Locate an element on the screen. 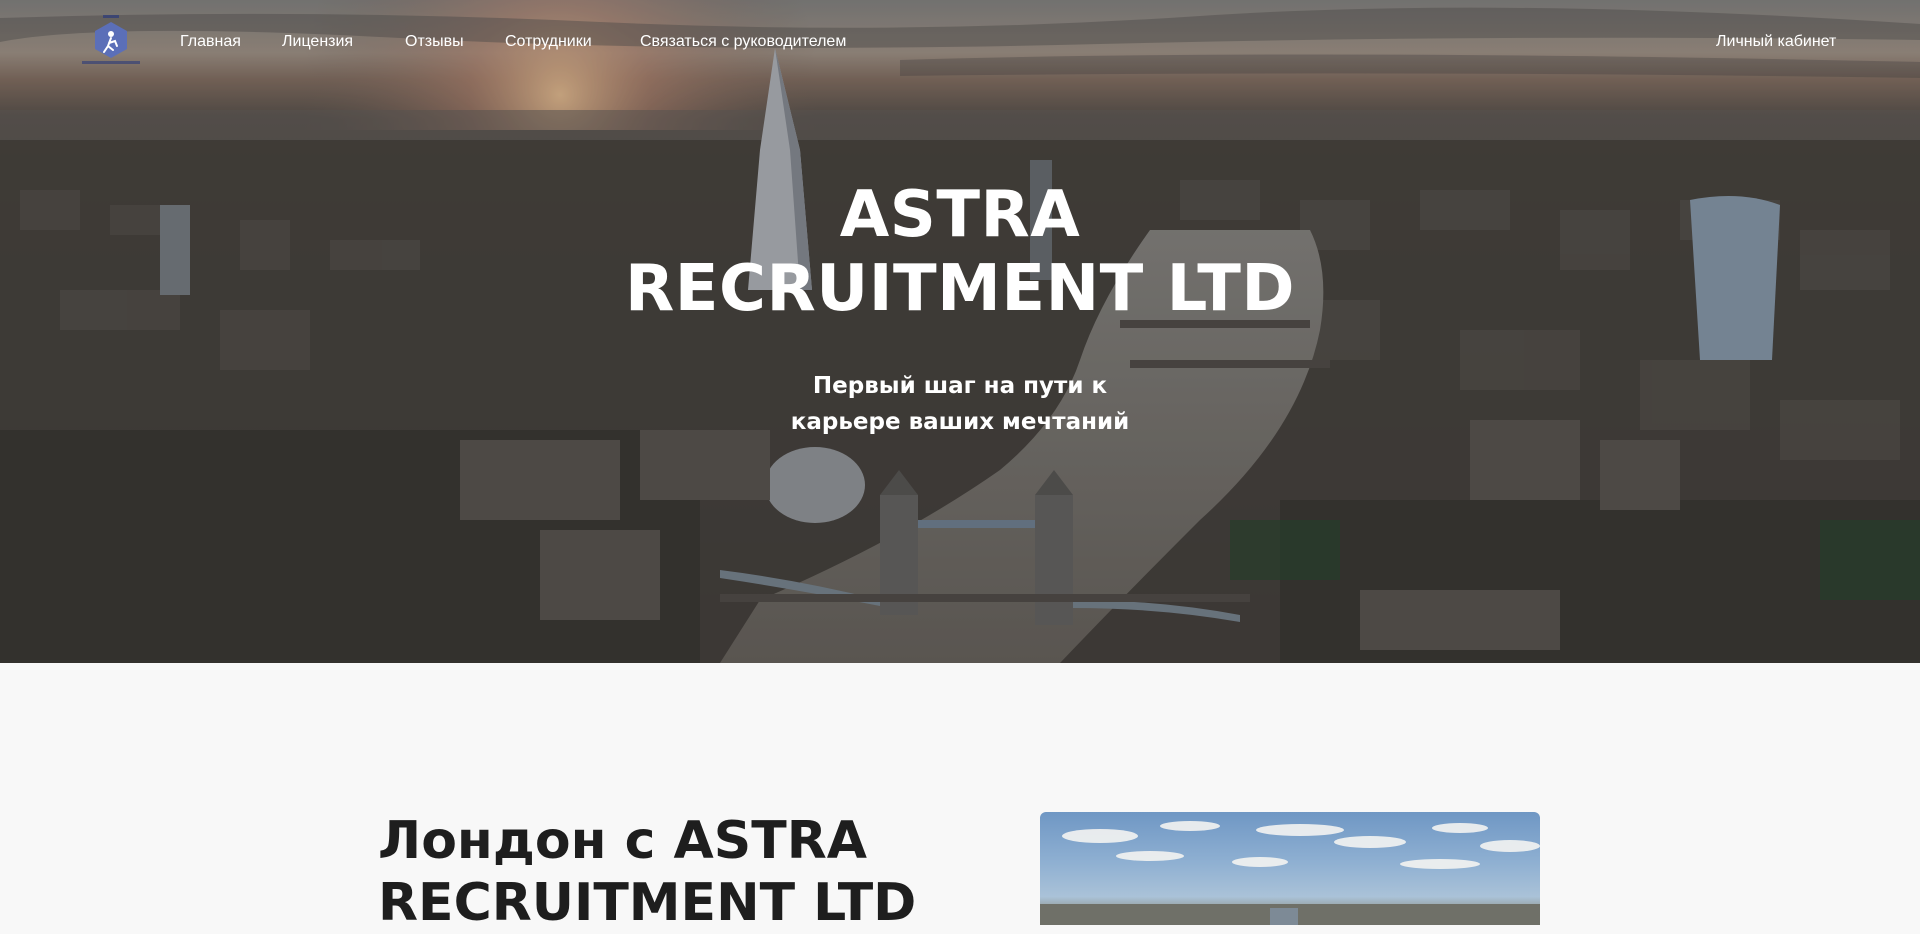 This screenshot has height=934, width=1920. astra-logo-icon is located at coordinates (111, 39).